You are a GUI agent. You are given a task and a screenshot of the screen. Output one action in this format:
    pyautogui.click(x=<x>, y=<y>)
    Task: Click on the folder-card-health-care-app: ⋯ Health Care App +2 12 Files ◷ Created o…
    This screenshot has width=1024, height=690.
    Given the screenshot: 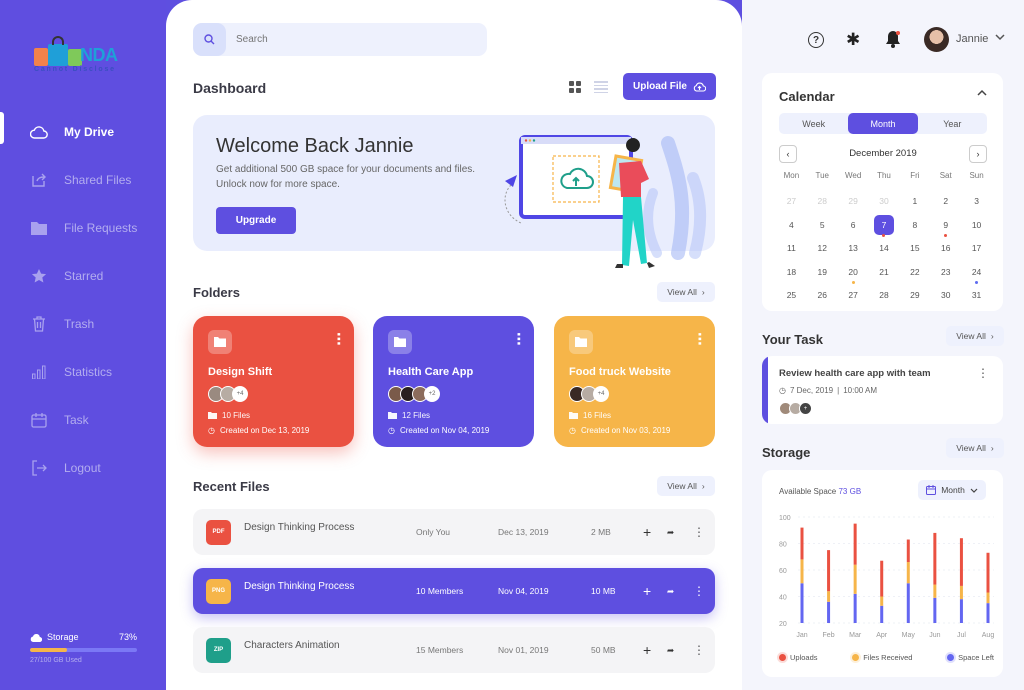 What is the action you would take?
    pyautogui.click(x=453, y=381)
    